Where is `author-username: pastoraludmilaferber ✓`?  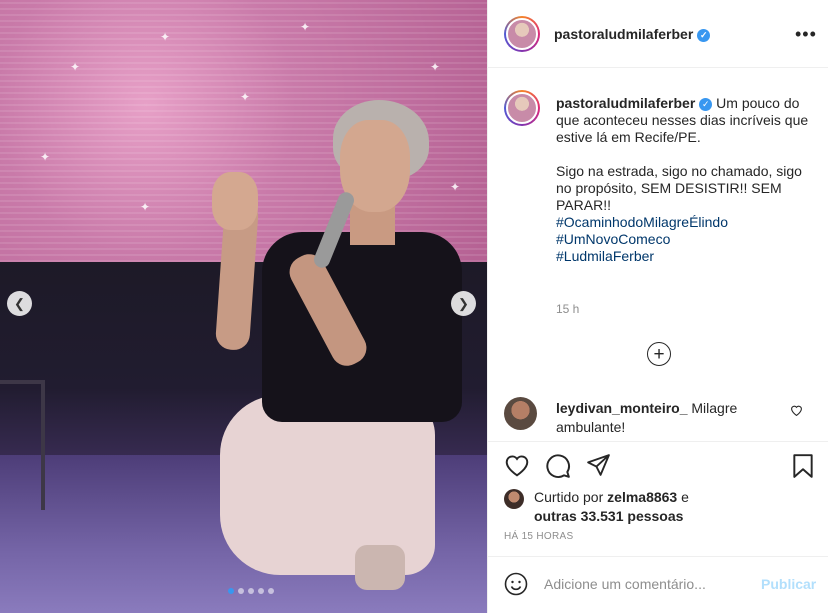
author-username: pastoraludmilaferber ✓ is located at coordinates (632, 34).